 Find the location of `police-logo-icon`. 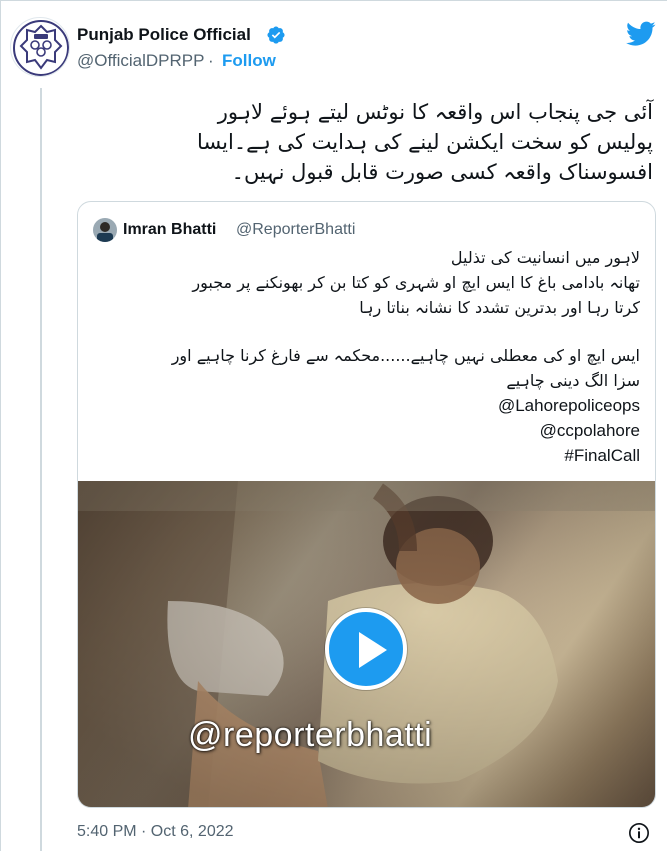

police-logo-icon is located at coordinates (40, 47).